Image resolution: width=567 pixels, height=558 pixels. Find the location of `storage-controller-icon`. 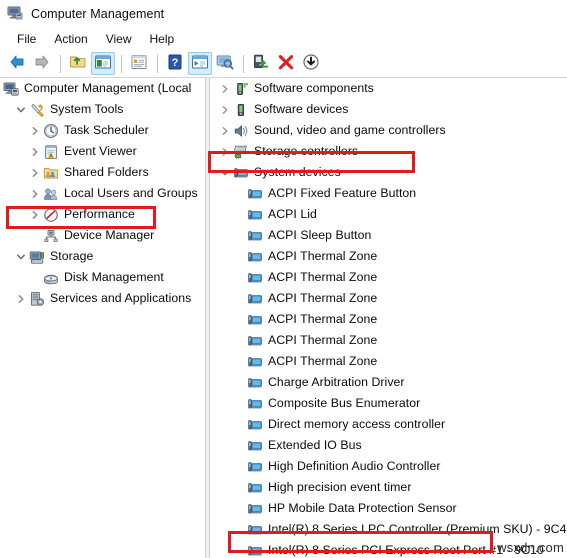

storage-controller-icon is located at coordinates (241, 152).